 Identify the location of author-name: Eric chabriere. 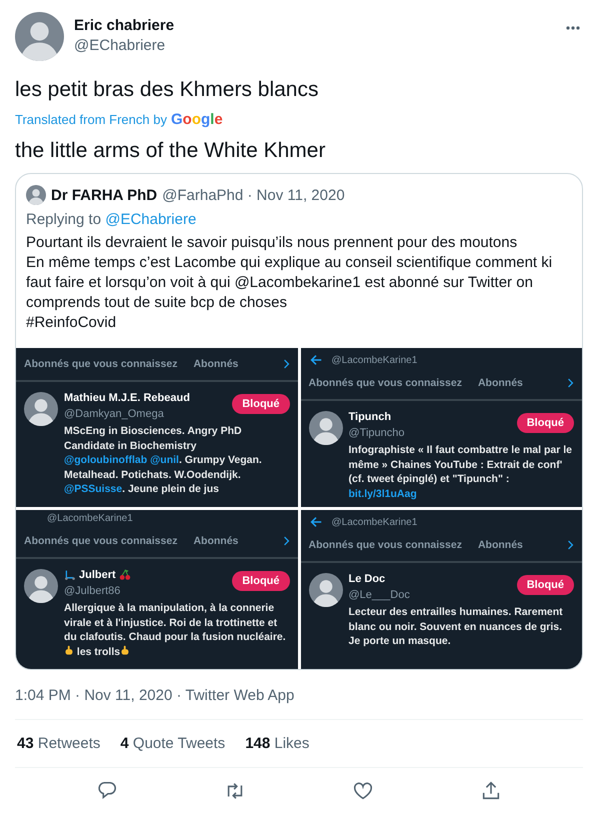
(124, 25).